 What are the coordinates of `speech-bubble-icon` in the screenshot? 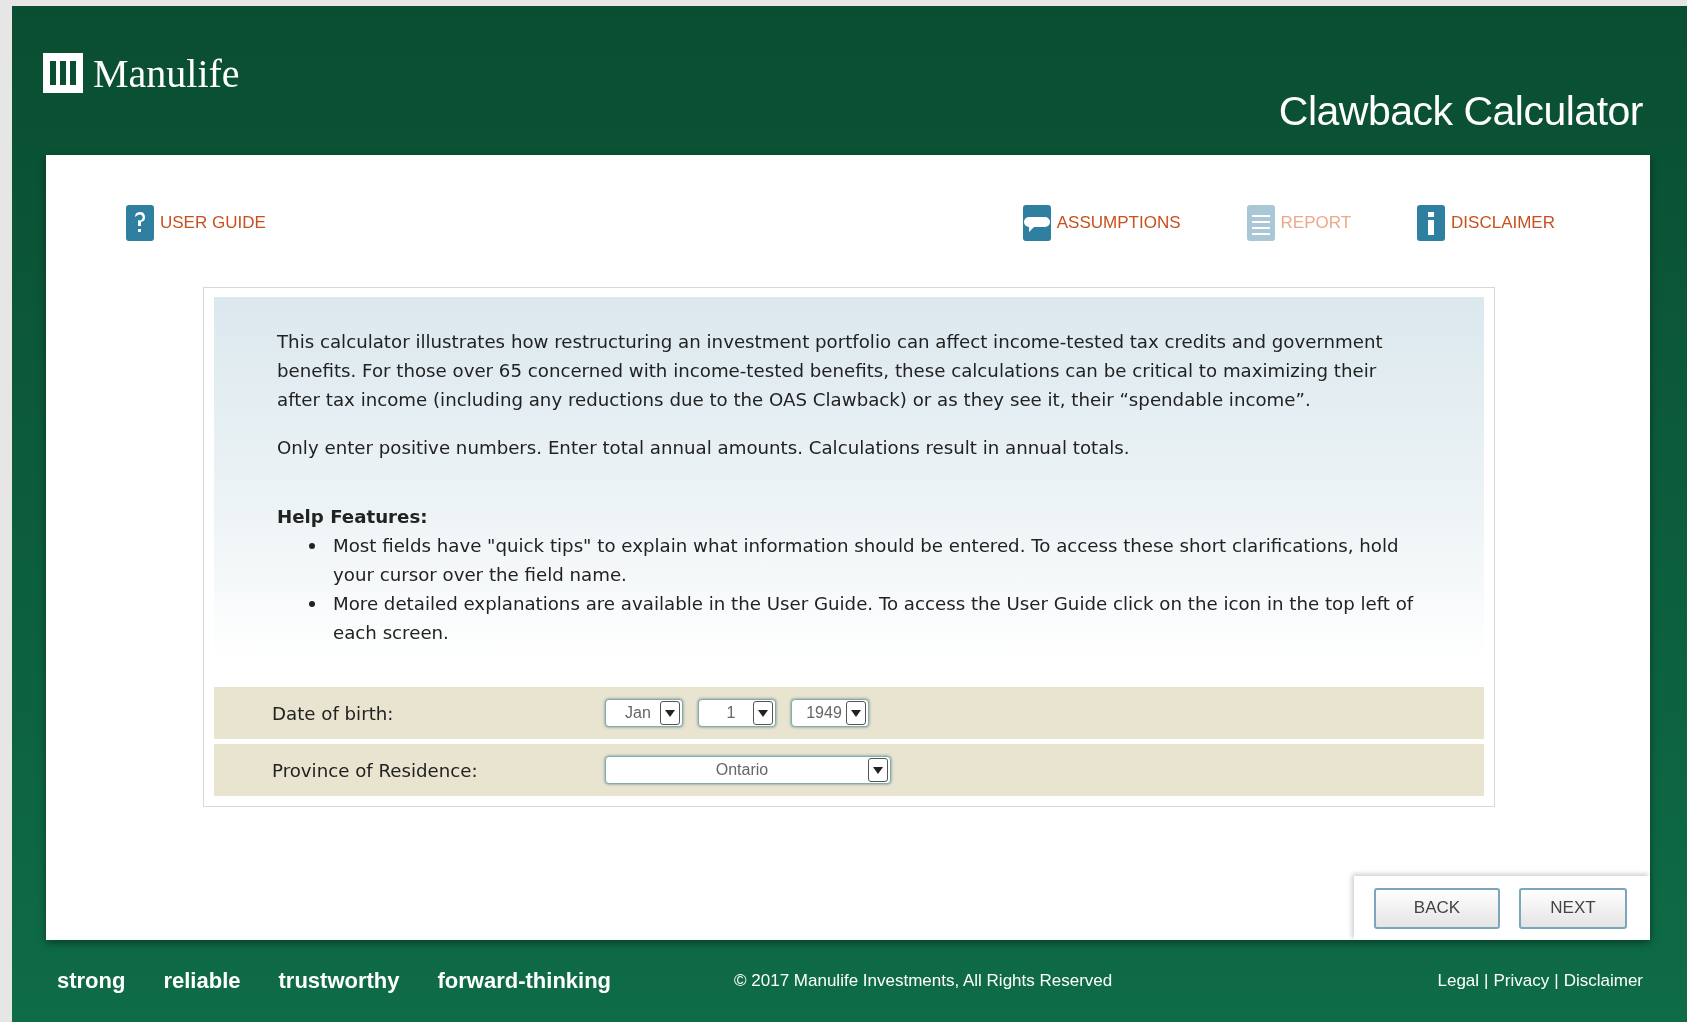 It's located at (1036, 223).